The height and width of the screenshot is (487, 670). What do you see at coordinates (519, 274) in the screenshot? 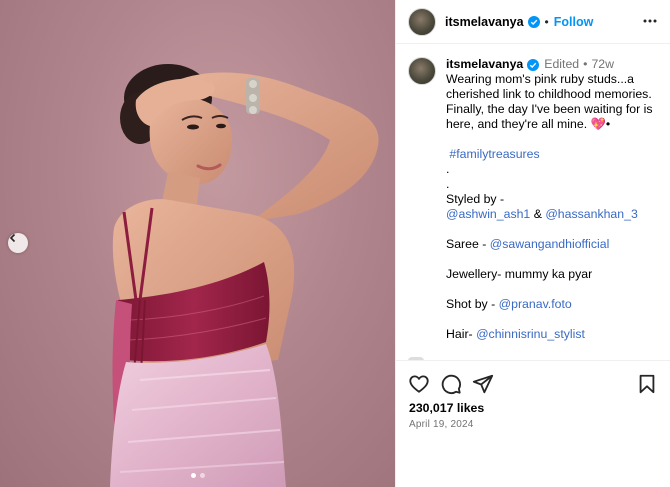
I see `jewellery-line: Jewellery- mummy ka pyar` at bounding box center [519, 274].